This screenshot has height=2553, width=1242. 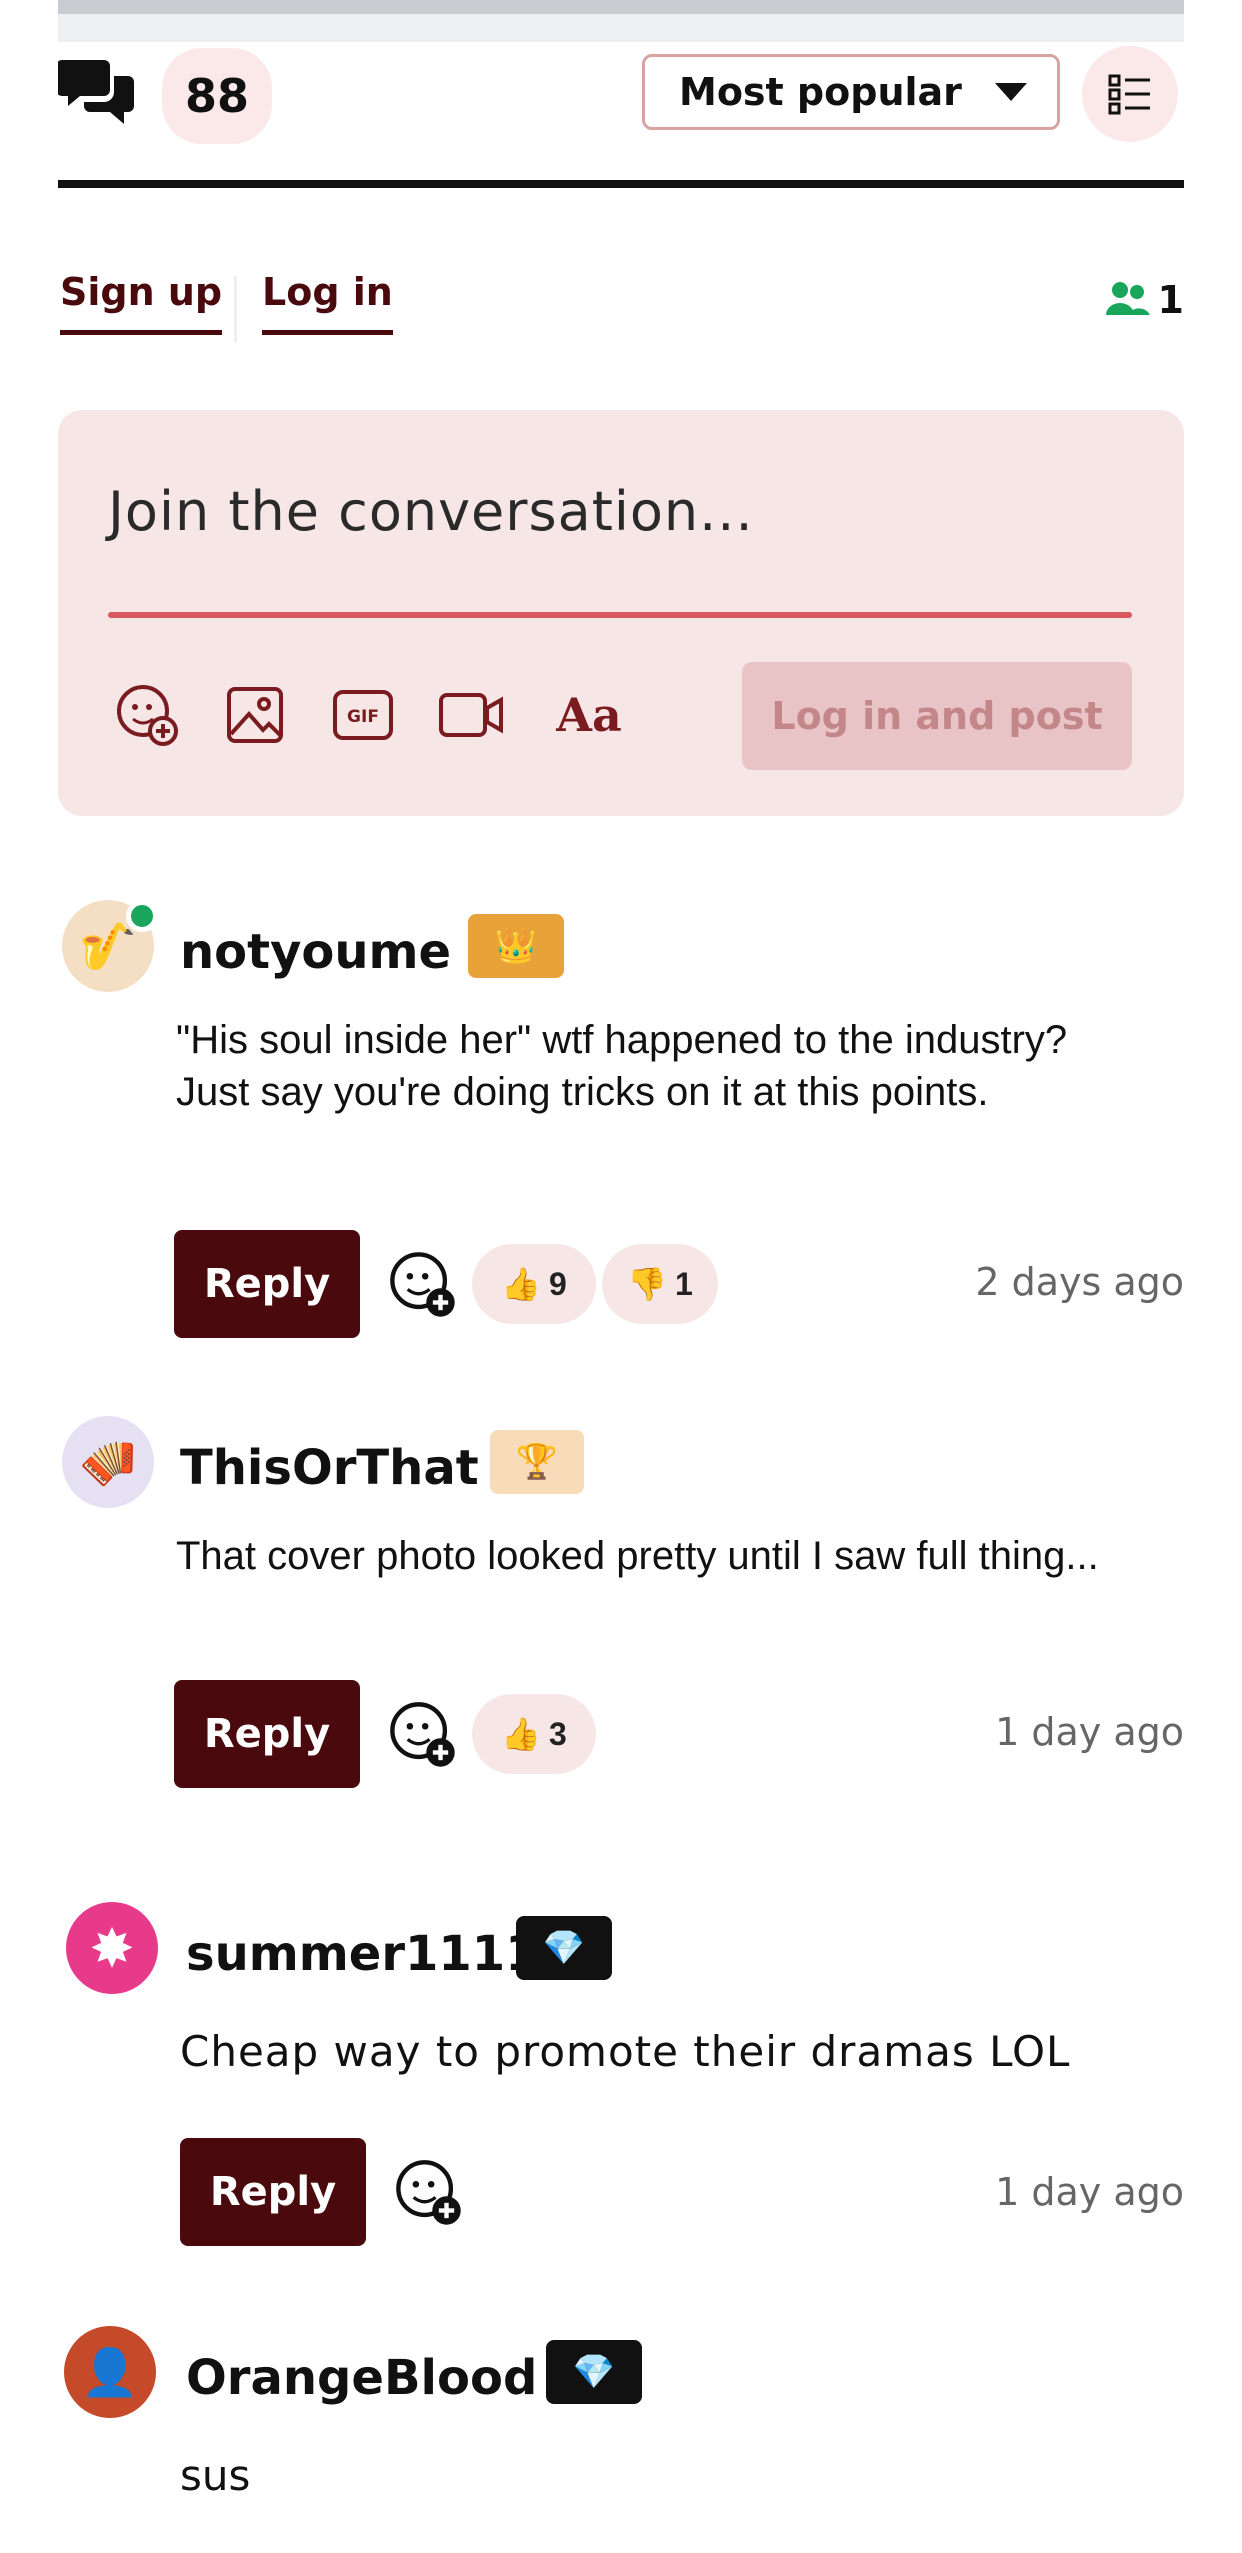 I want to click on image-button, so click(x=255, y=715).